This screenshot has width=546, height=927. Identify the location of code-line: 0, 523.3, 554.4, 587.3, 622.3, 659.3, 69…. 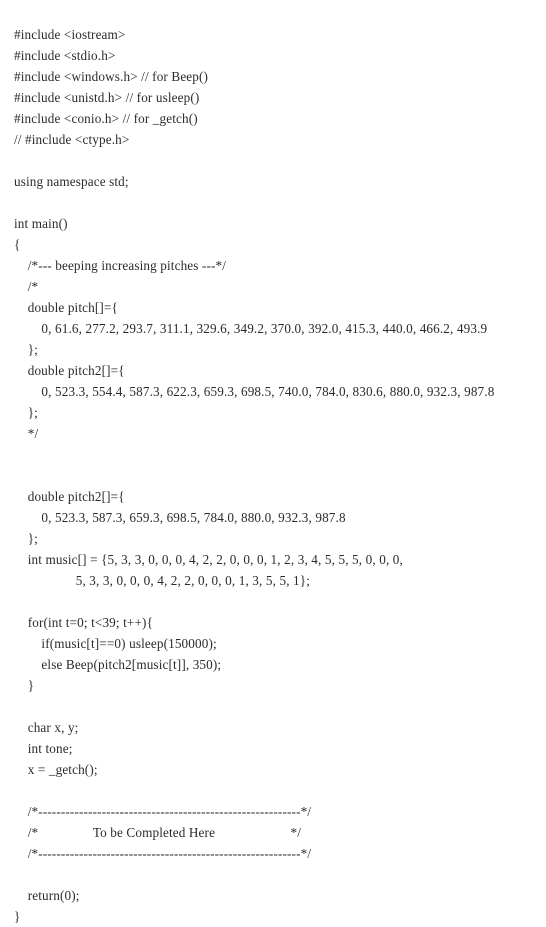
(254, 391).